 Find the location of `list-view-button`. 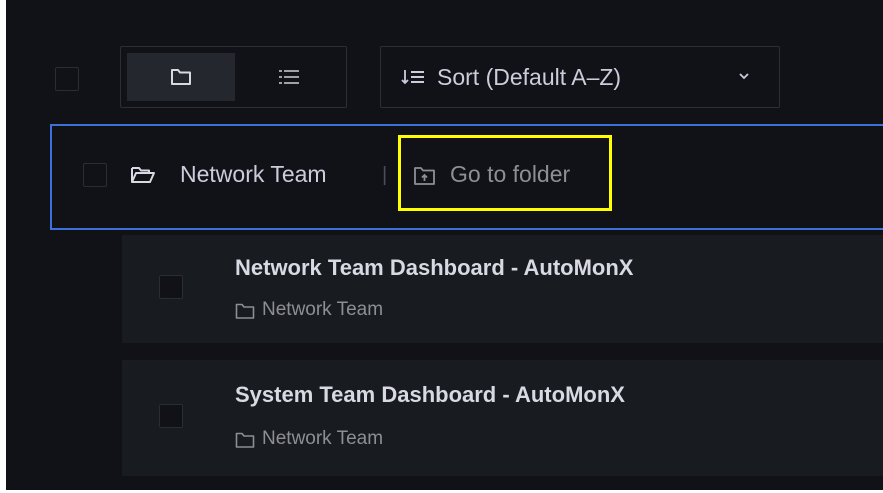

list-view-button is located at coordinates (289, 77).